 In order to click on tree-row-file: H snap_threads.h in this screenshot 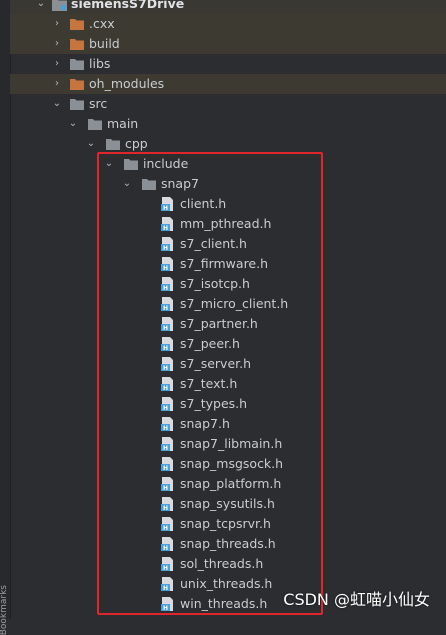, I will do `click(228, 544)`.